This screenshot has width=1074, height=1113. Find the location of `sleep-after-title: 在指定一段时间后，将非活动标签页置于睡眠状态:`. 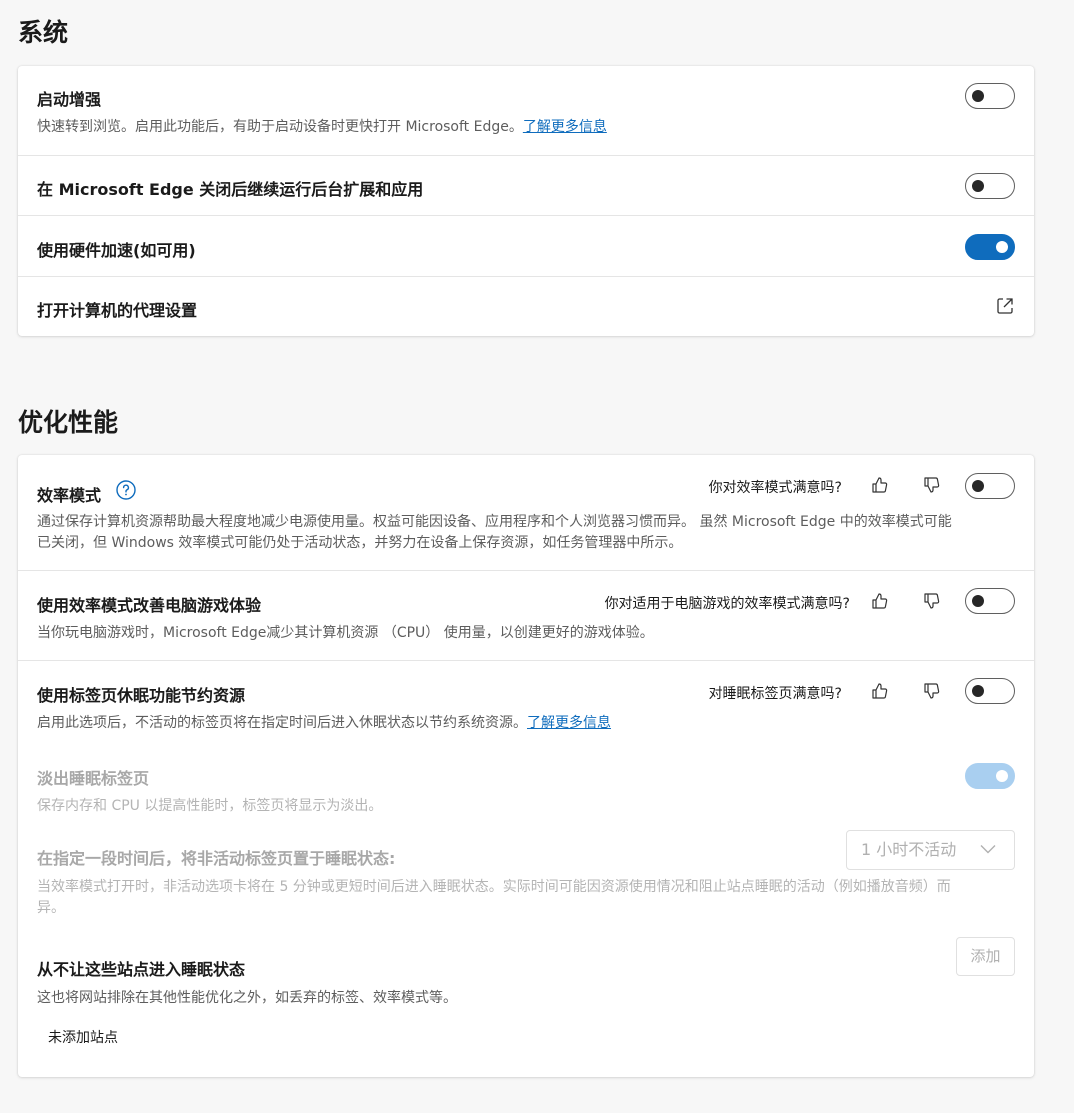

sleep-after-title: 在指定一段时间后，将非活动标签页置于睡眠状态: is located at coordinates (216, 858).